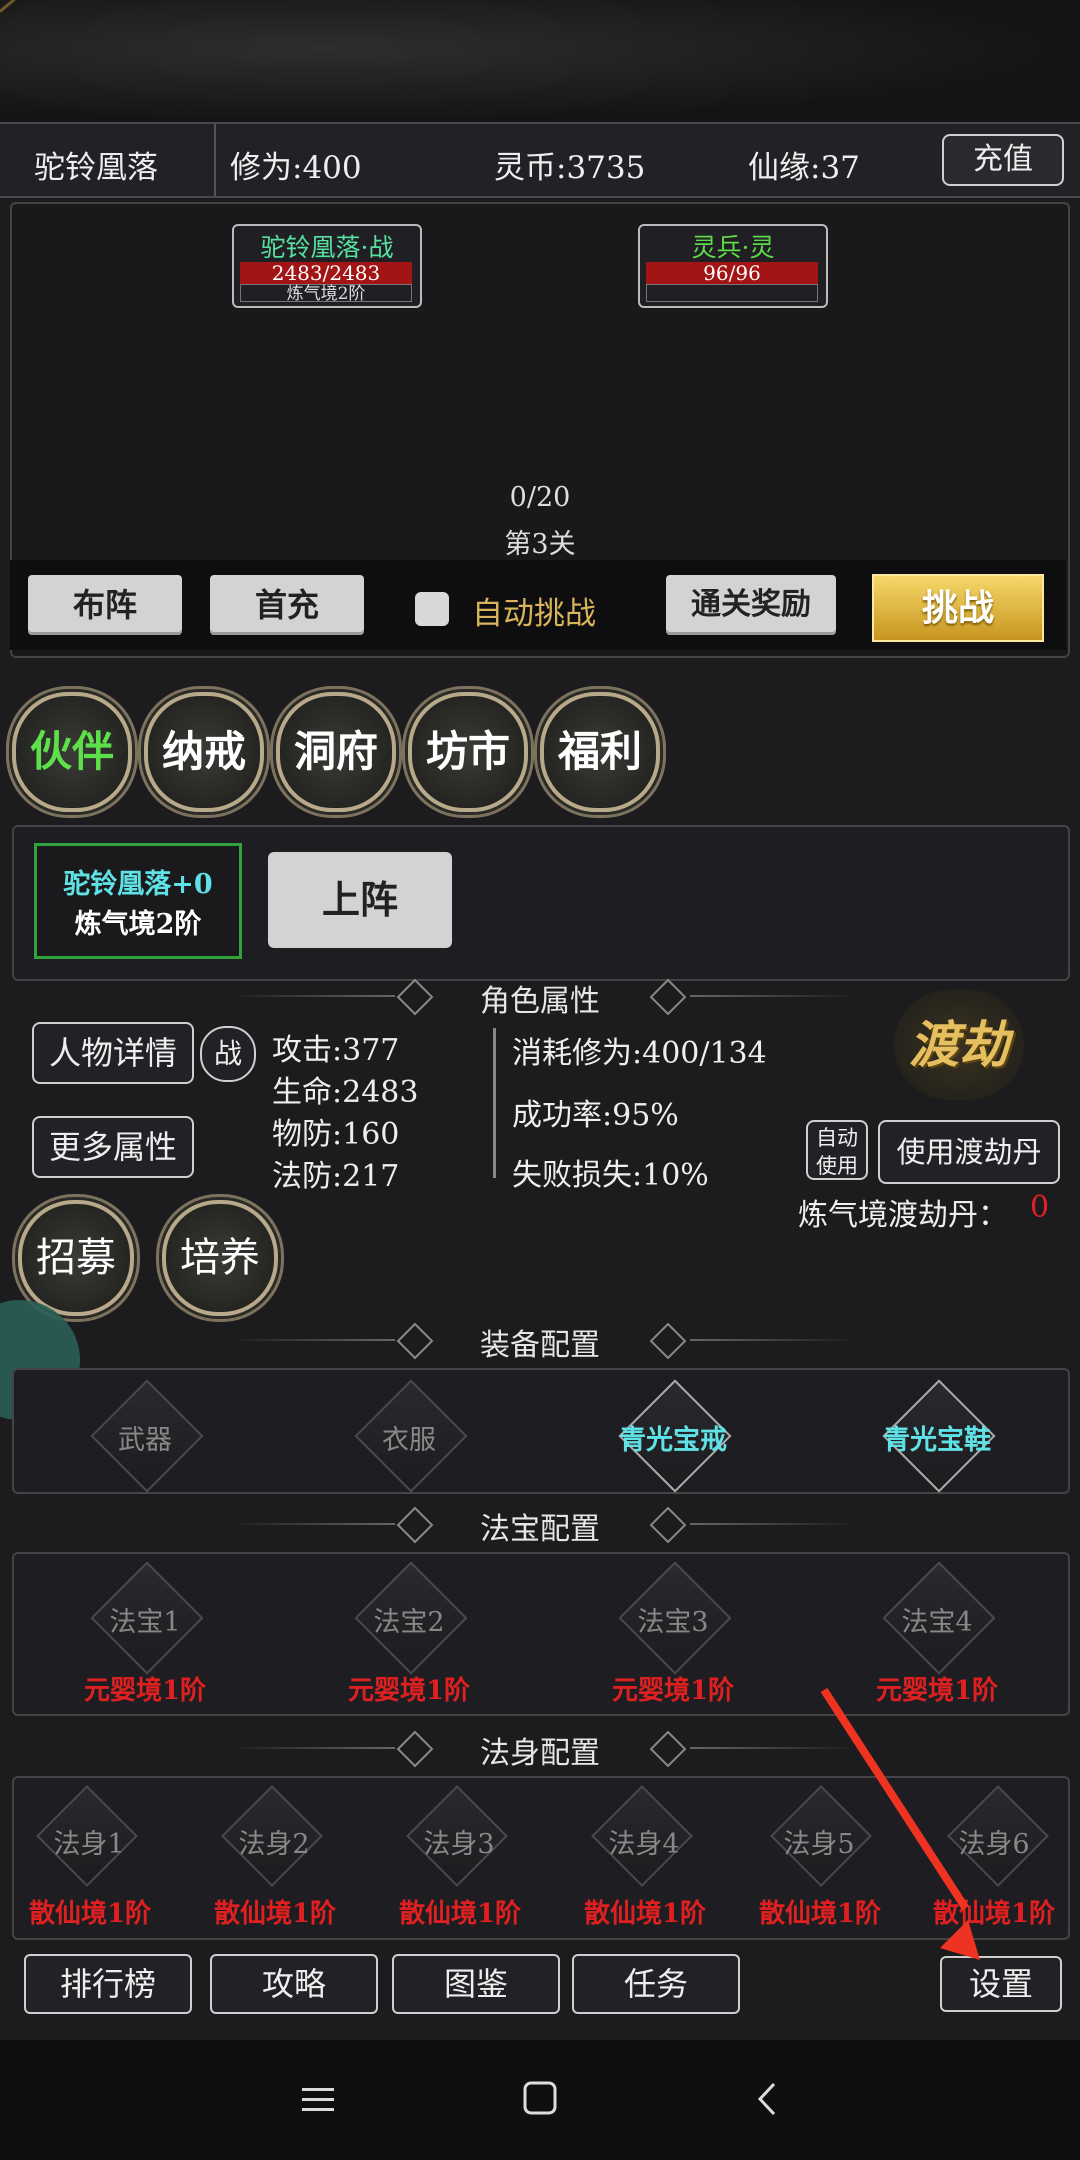  Describe the element at coordinates (138, 924) in the screenshot. I see `companion-realm: 炼气境2阶` at that location.